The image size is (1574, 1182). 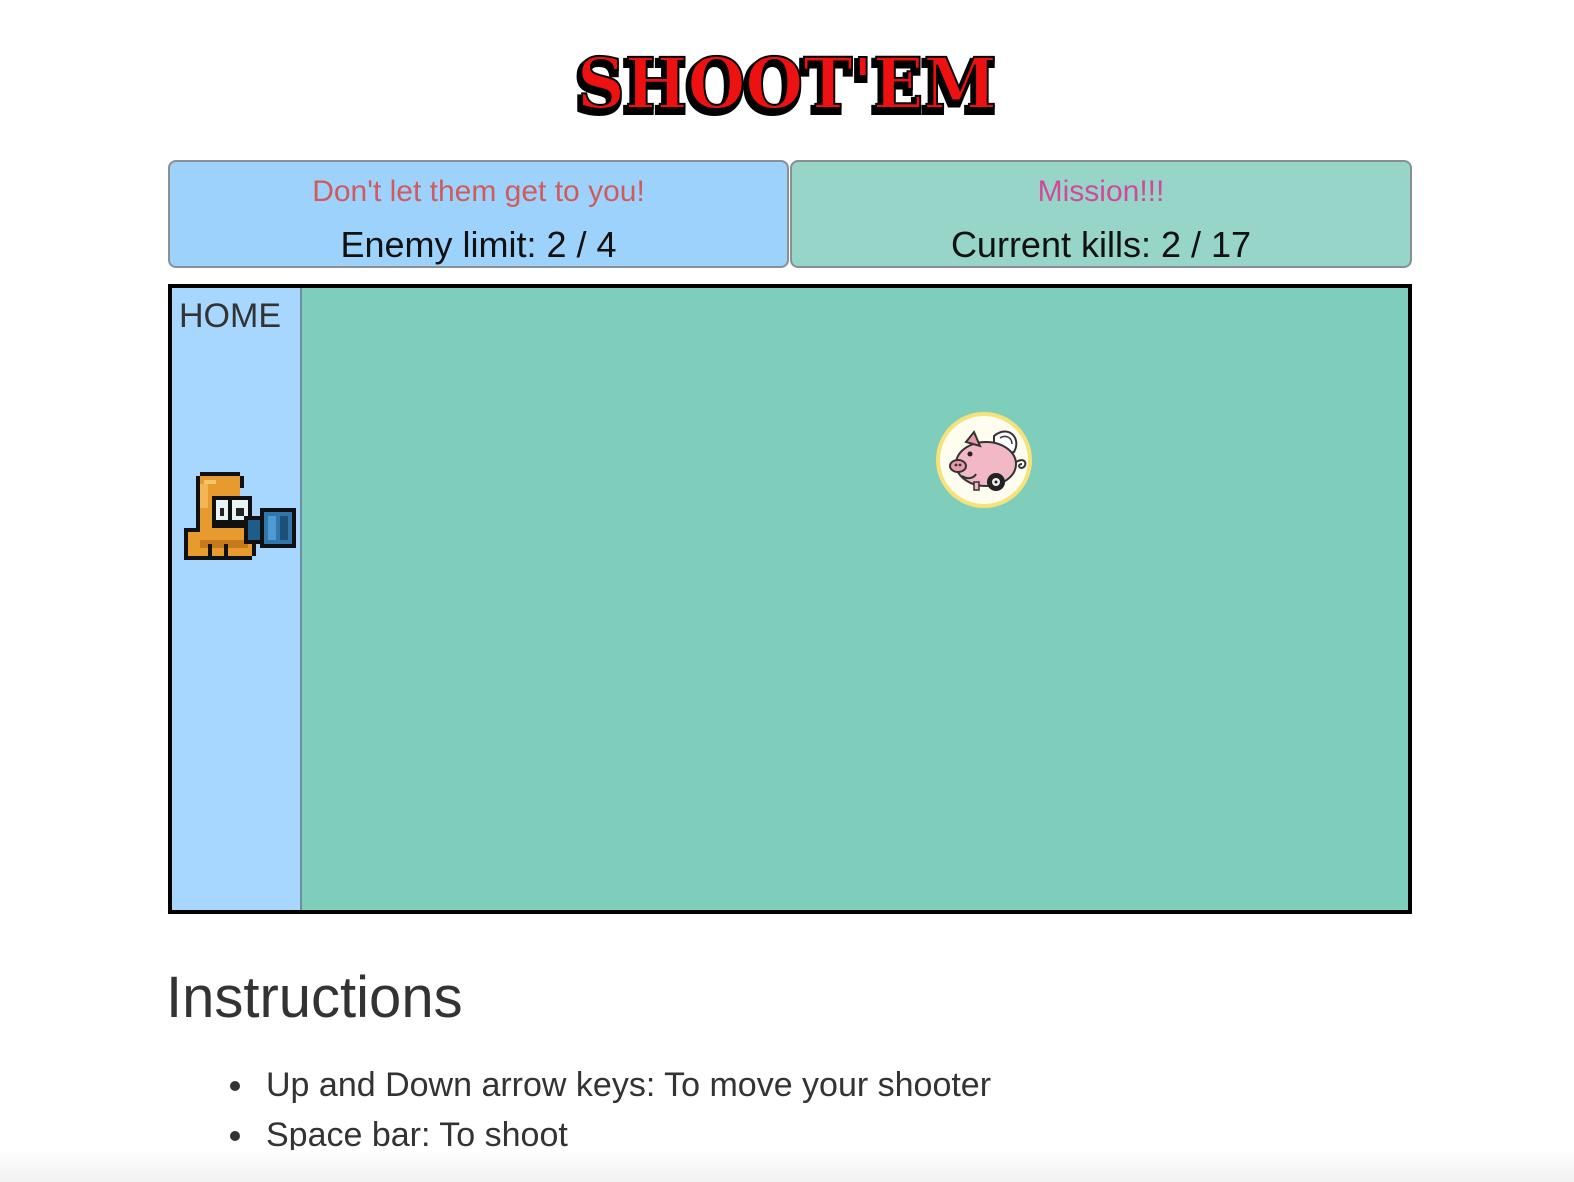 What do you see at coordinates (237, 599) in the screenshot?
I see `home-zone: HOME` at bounding box center [237, 599].